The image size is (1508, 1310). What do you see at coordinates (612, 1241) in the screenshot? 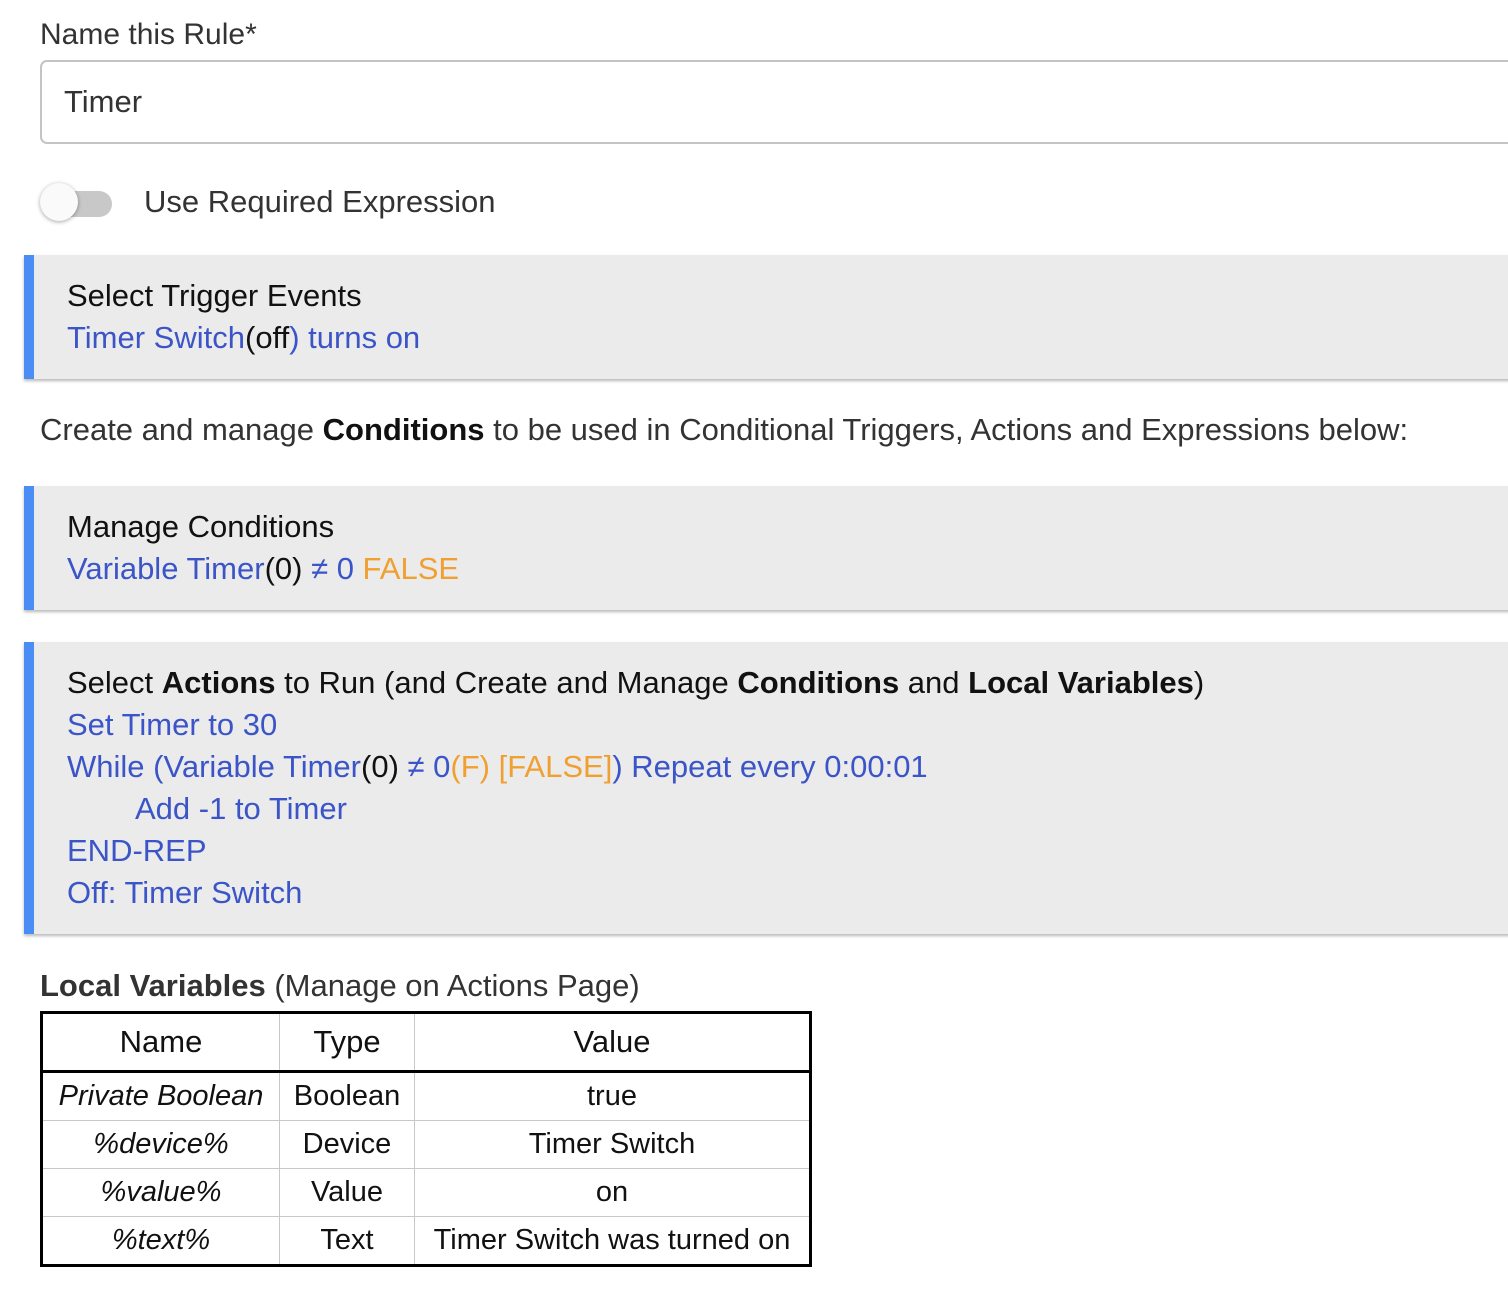
I see `cell-value: Timer Switch was turned on` at bounding box center [612, 1241].